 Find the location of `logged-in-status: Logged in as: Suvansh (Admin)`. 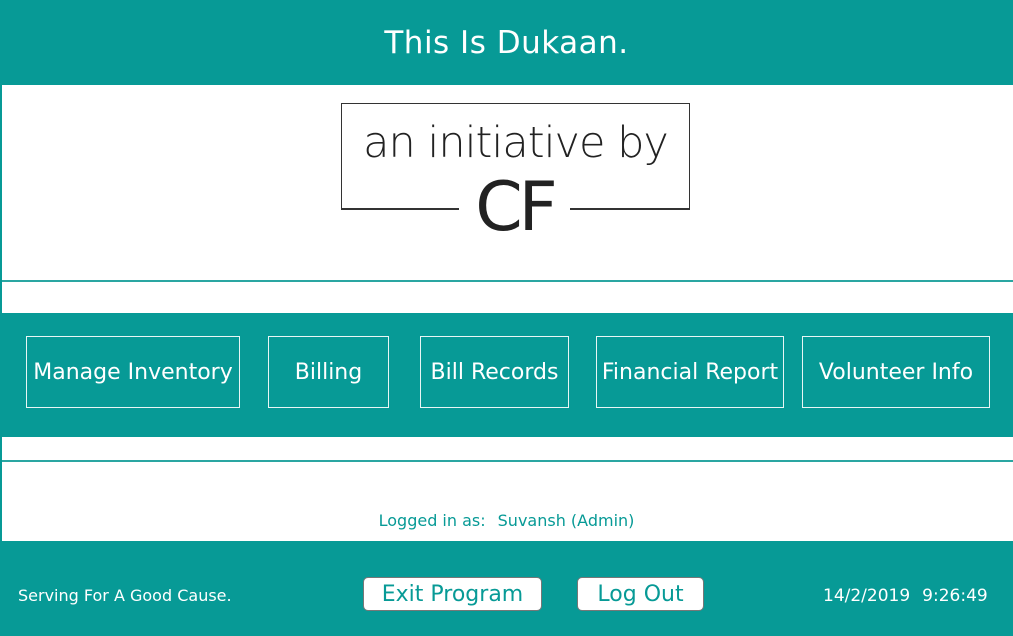

logged-in-status: Logged in as: Suvansh (Admin) is located at coordinates (506, 520).